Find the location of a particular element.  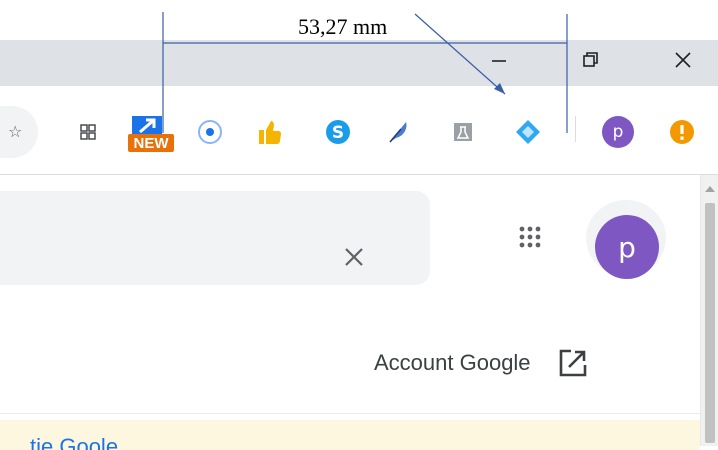

search-box is located at coordinates (215, 238).